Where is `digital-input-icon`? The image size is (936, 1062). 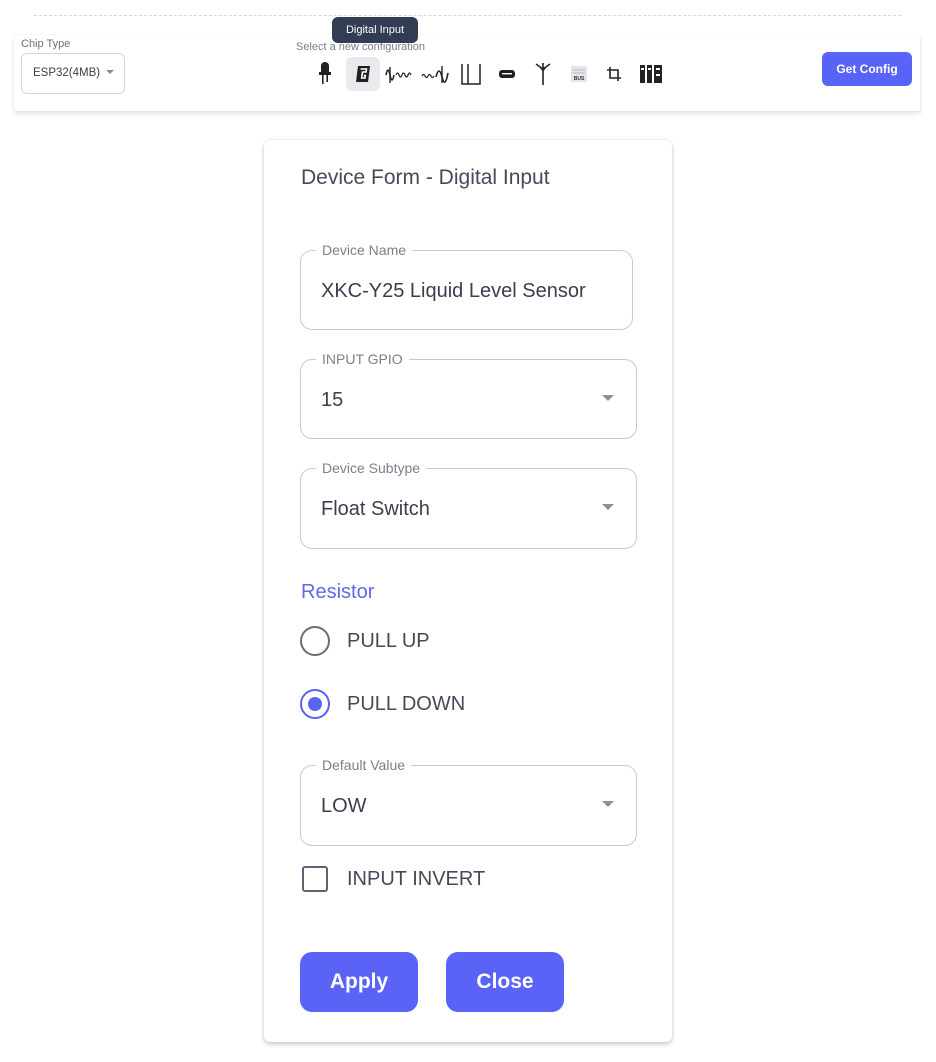 digital-input-icon is located at coordinates (363, 74).